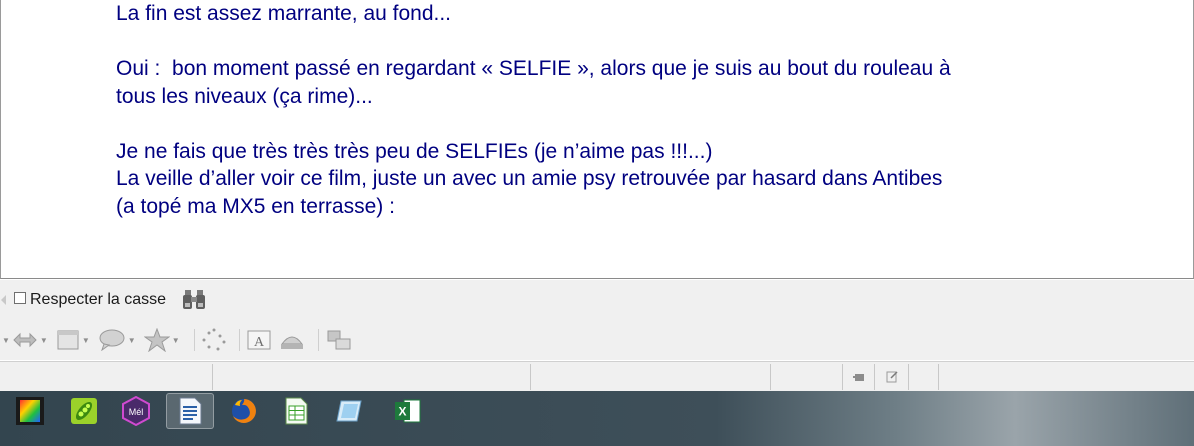 The width and height of the screenshot is (1194, 446). Describe the element at coordinates (20, 297) in the screenshot. I see `match-case-checkbox` at that location.